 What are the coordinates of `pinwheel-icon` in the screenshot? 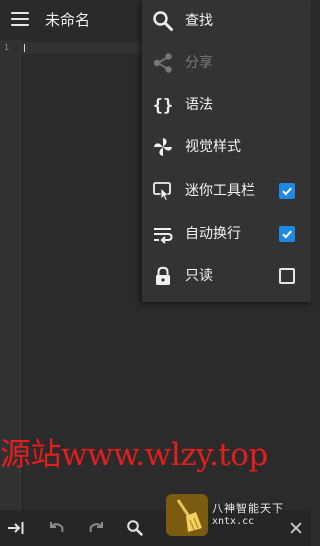 It's located at (163, 147).